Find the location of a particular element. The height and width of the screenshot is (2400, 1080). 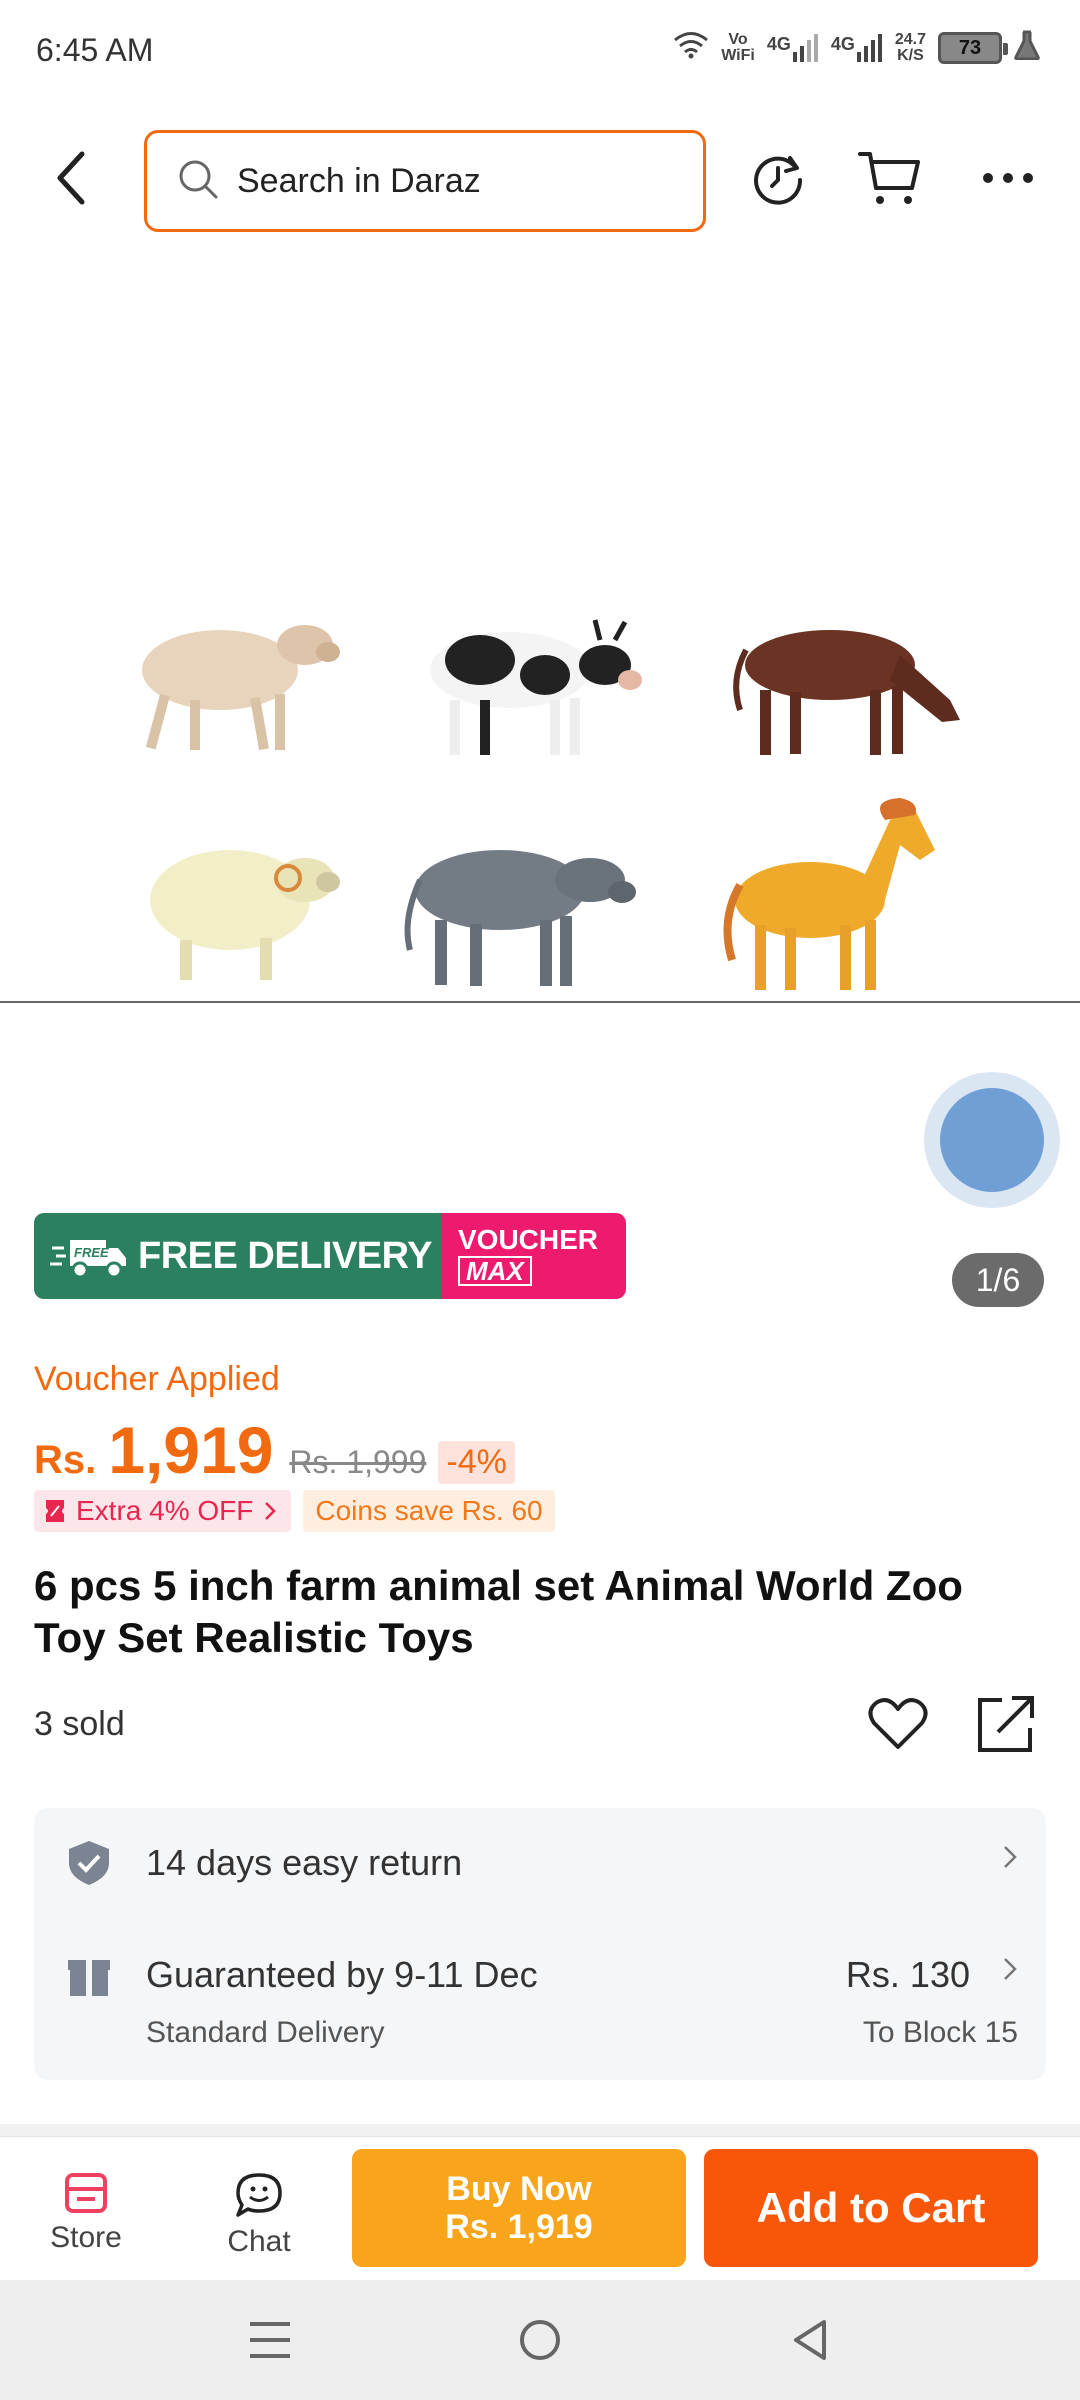

top-nav: Search in Daraz is located at coordinates (540, 180).